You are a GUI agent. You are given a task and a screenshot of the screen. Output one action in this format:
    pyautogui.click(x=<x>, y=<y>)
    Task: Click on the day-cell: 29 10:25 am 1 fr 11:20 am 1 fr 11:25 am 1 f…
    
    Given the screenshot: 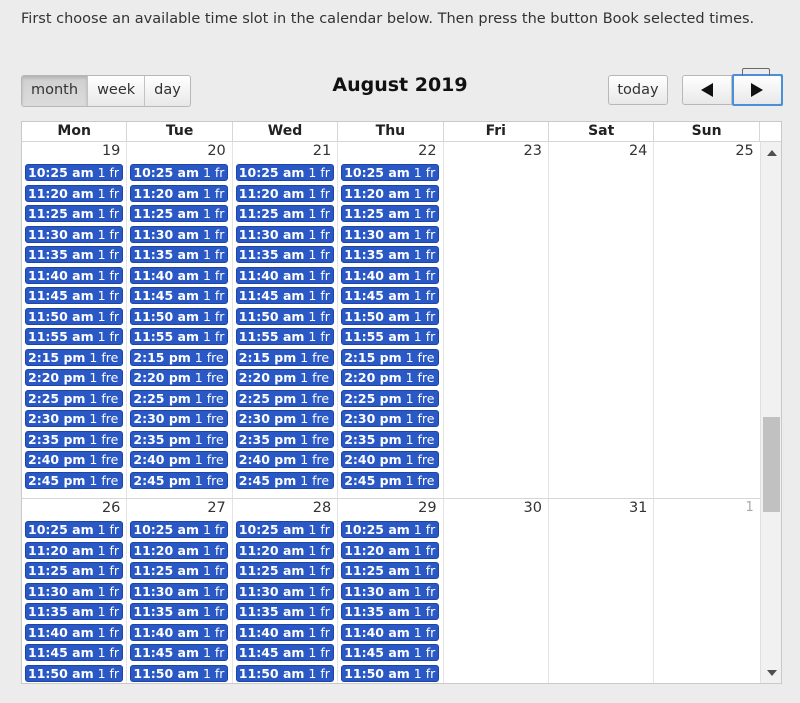 What is the action you would take?
    pyautogui.click(x=391, y=591)
    